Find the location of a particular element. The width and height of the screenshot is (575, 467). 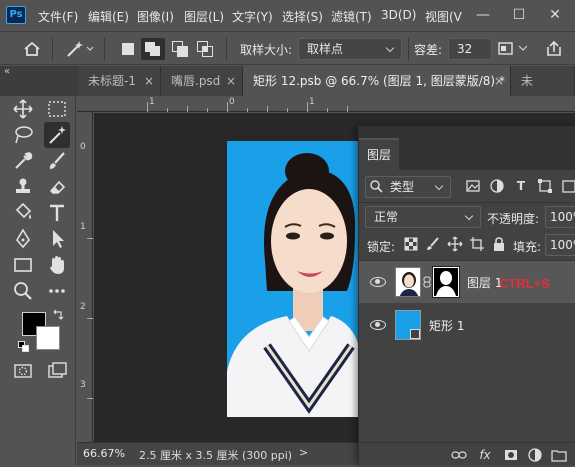

background-color-swatch is located at coordinates (48, 338).